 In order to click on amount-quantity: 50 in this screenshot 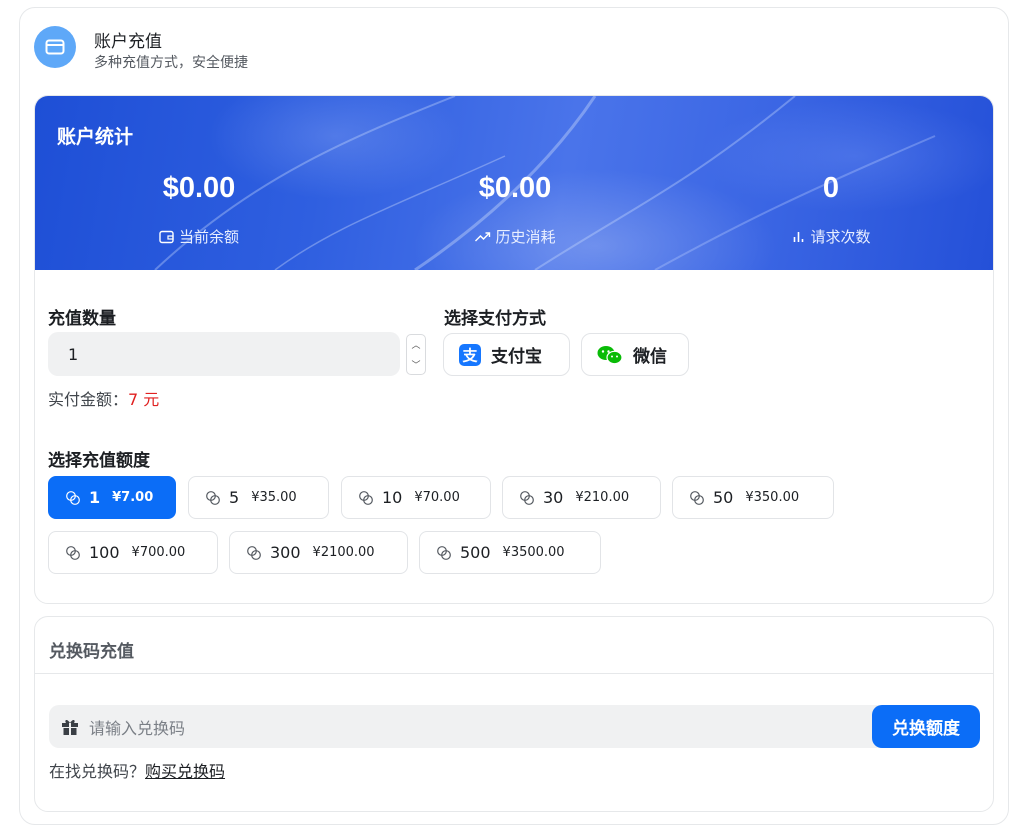, I will do `click(723, 497)`.